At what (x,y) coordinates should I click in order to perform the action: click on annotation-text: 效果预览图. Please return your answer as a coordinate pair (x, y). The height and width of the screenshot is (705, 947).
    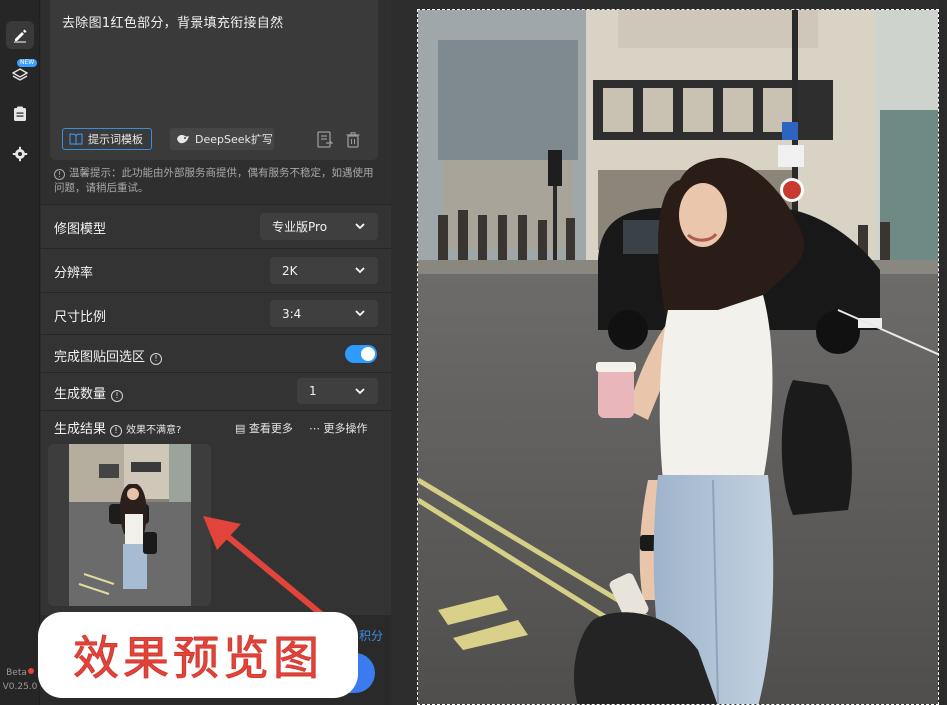
    Looking at the image, I should click on (198, 658).